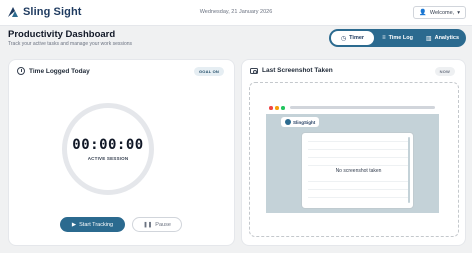 Image resolution: width=472 pixels, height=253 pixels. What do you see at coordinates (254, 70) in the screenshot?
I see `camera-icon` at bounding box center [254, 70].